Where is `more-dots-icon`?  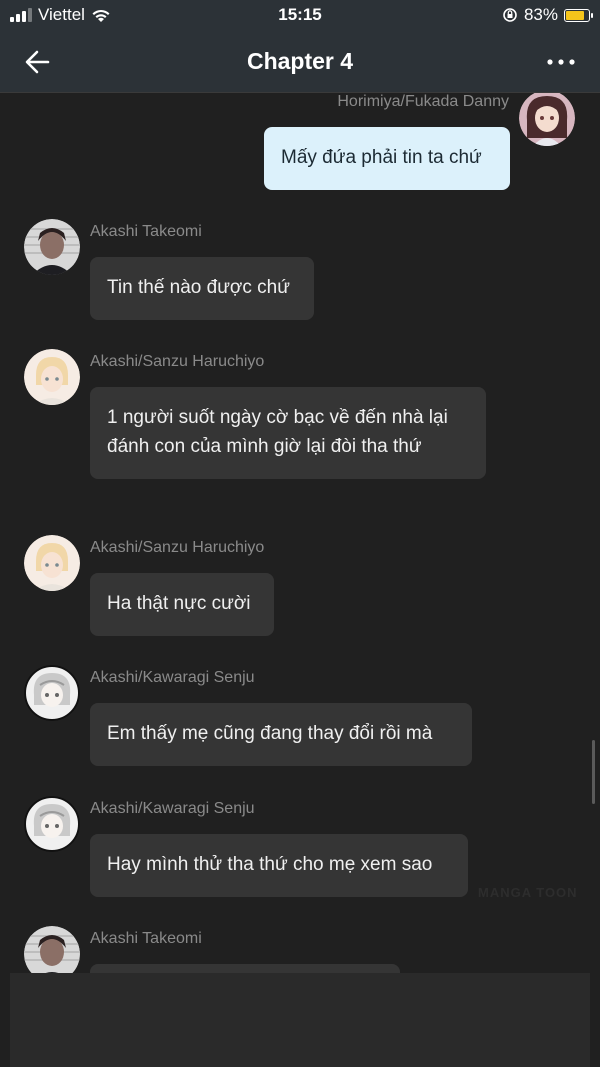
more-dots-icon is located at coordinates (561, 62).